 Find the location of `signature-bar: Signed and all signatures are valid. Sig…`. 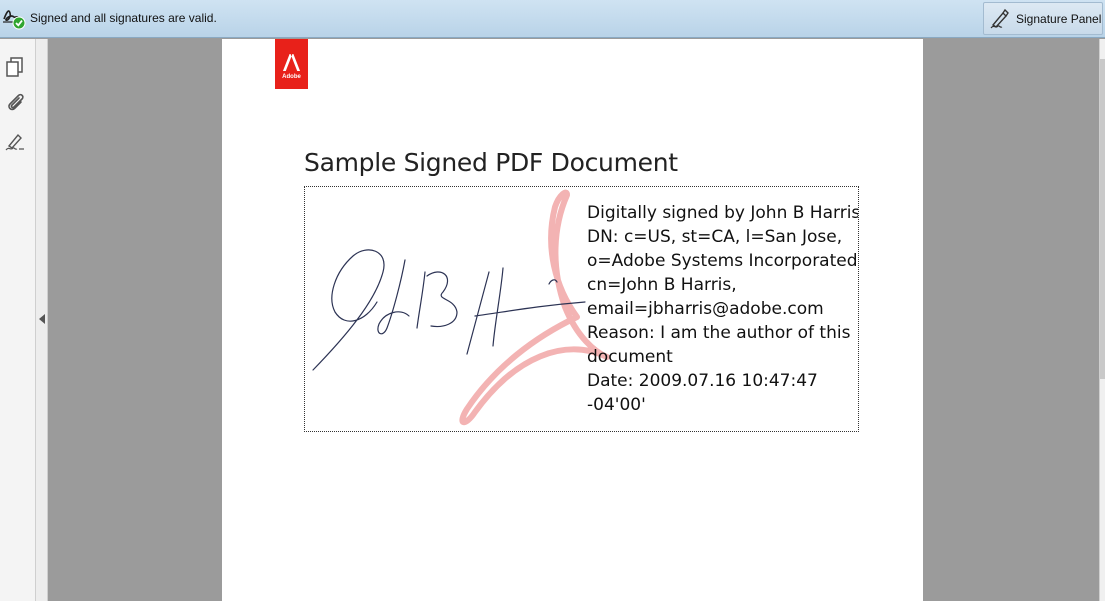

signature-bar: Signed and all signatures are valid. Sig… is located at coordinates (552, 19).